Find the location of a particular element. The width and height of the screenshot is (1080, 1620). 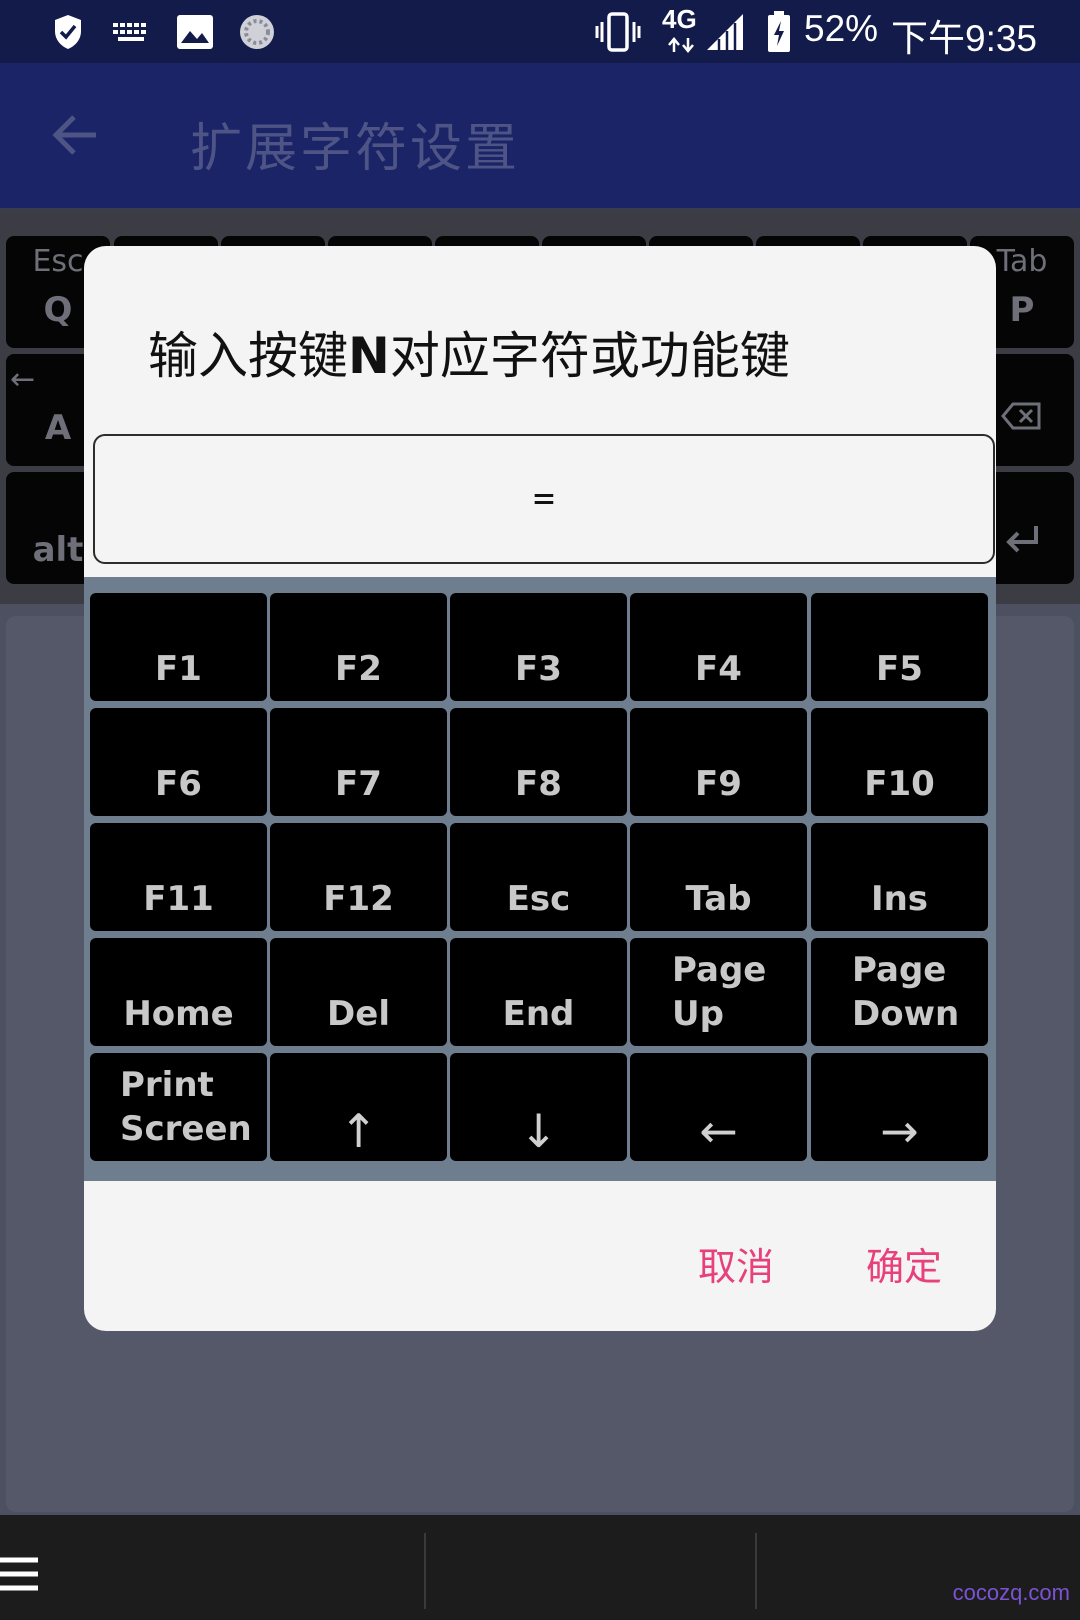

watermark: cocozq.com is located at coordinates (1011, 1592).